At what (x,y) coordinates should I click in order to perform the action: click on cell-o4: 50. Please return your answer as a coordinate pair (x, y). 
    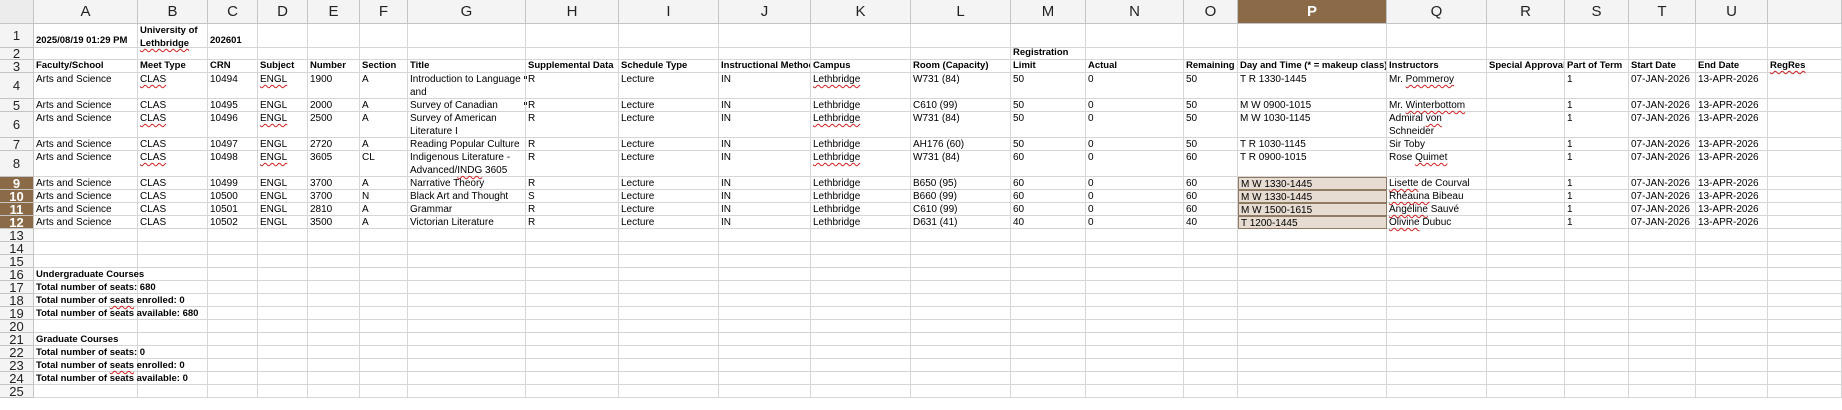
    Looking at the image, I should click on (1211, 86).